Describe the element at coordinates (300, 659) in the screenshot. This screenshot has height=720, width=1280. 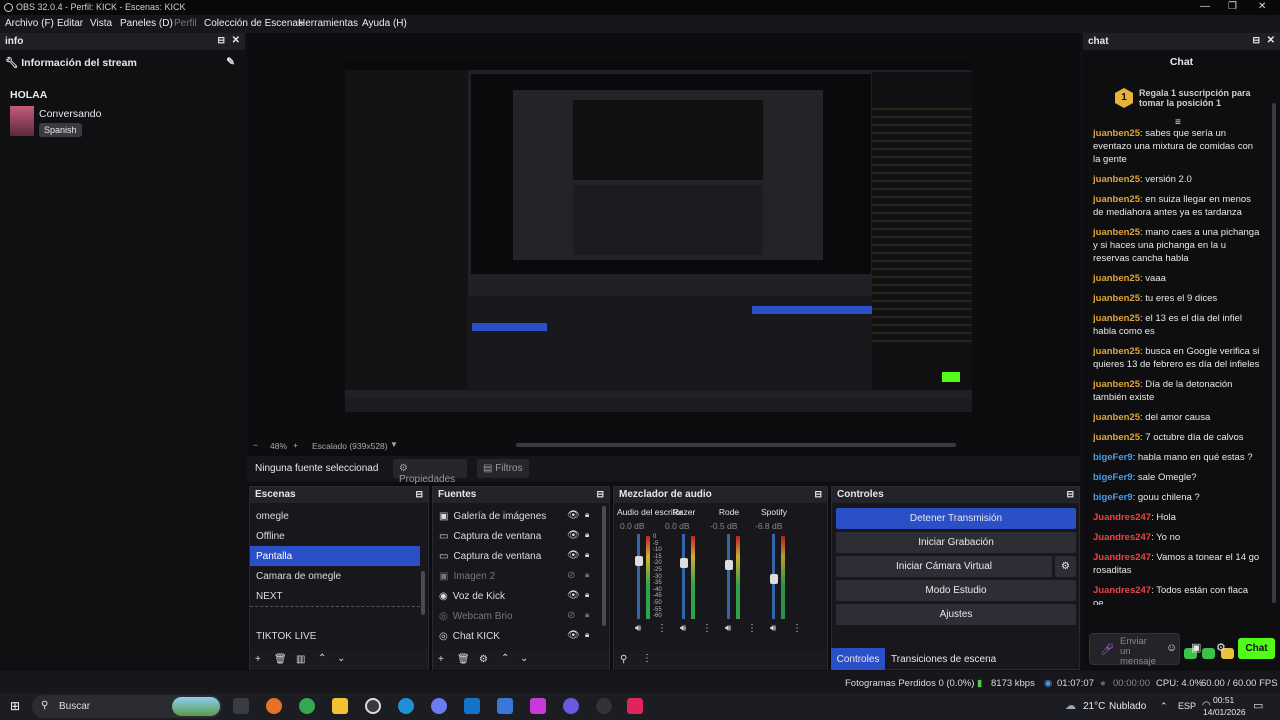
I see `scene-filters-icon: ▥` at that location.